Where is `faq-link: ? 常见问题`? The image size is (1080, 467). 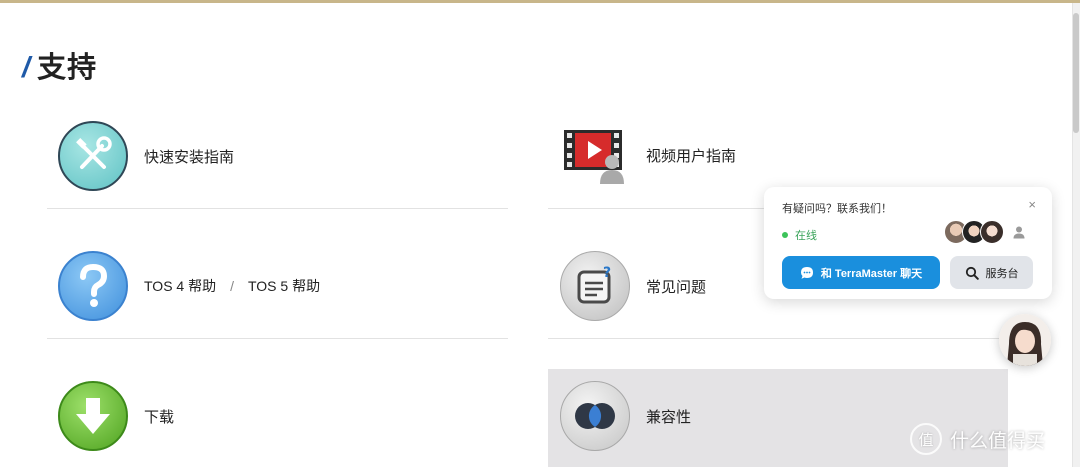 faq-link: ? 常见问题 is located at coordinates (633, 286).